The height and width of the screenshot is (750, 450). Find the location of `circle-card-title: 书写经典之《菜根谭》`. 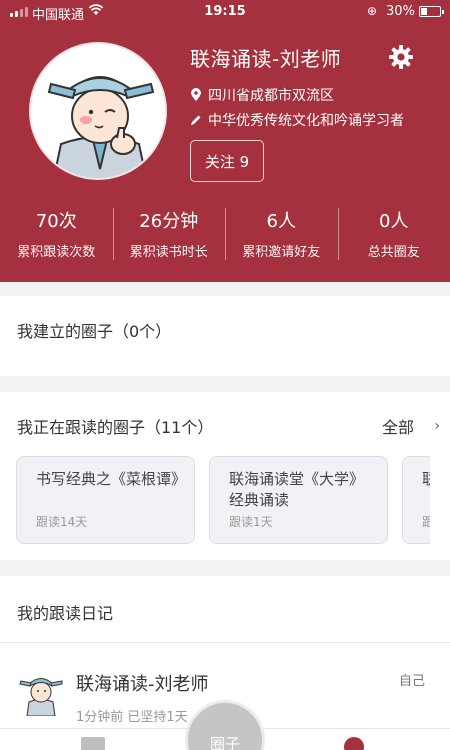

circle-card-title: 书写经典之《菜根谭》 is located at coordinates (111, 479).